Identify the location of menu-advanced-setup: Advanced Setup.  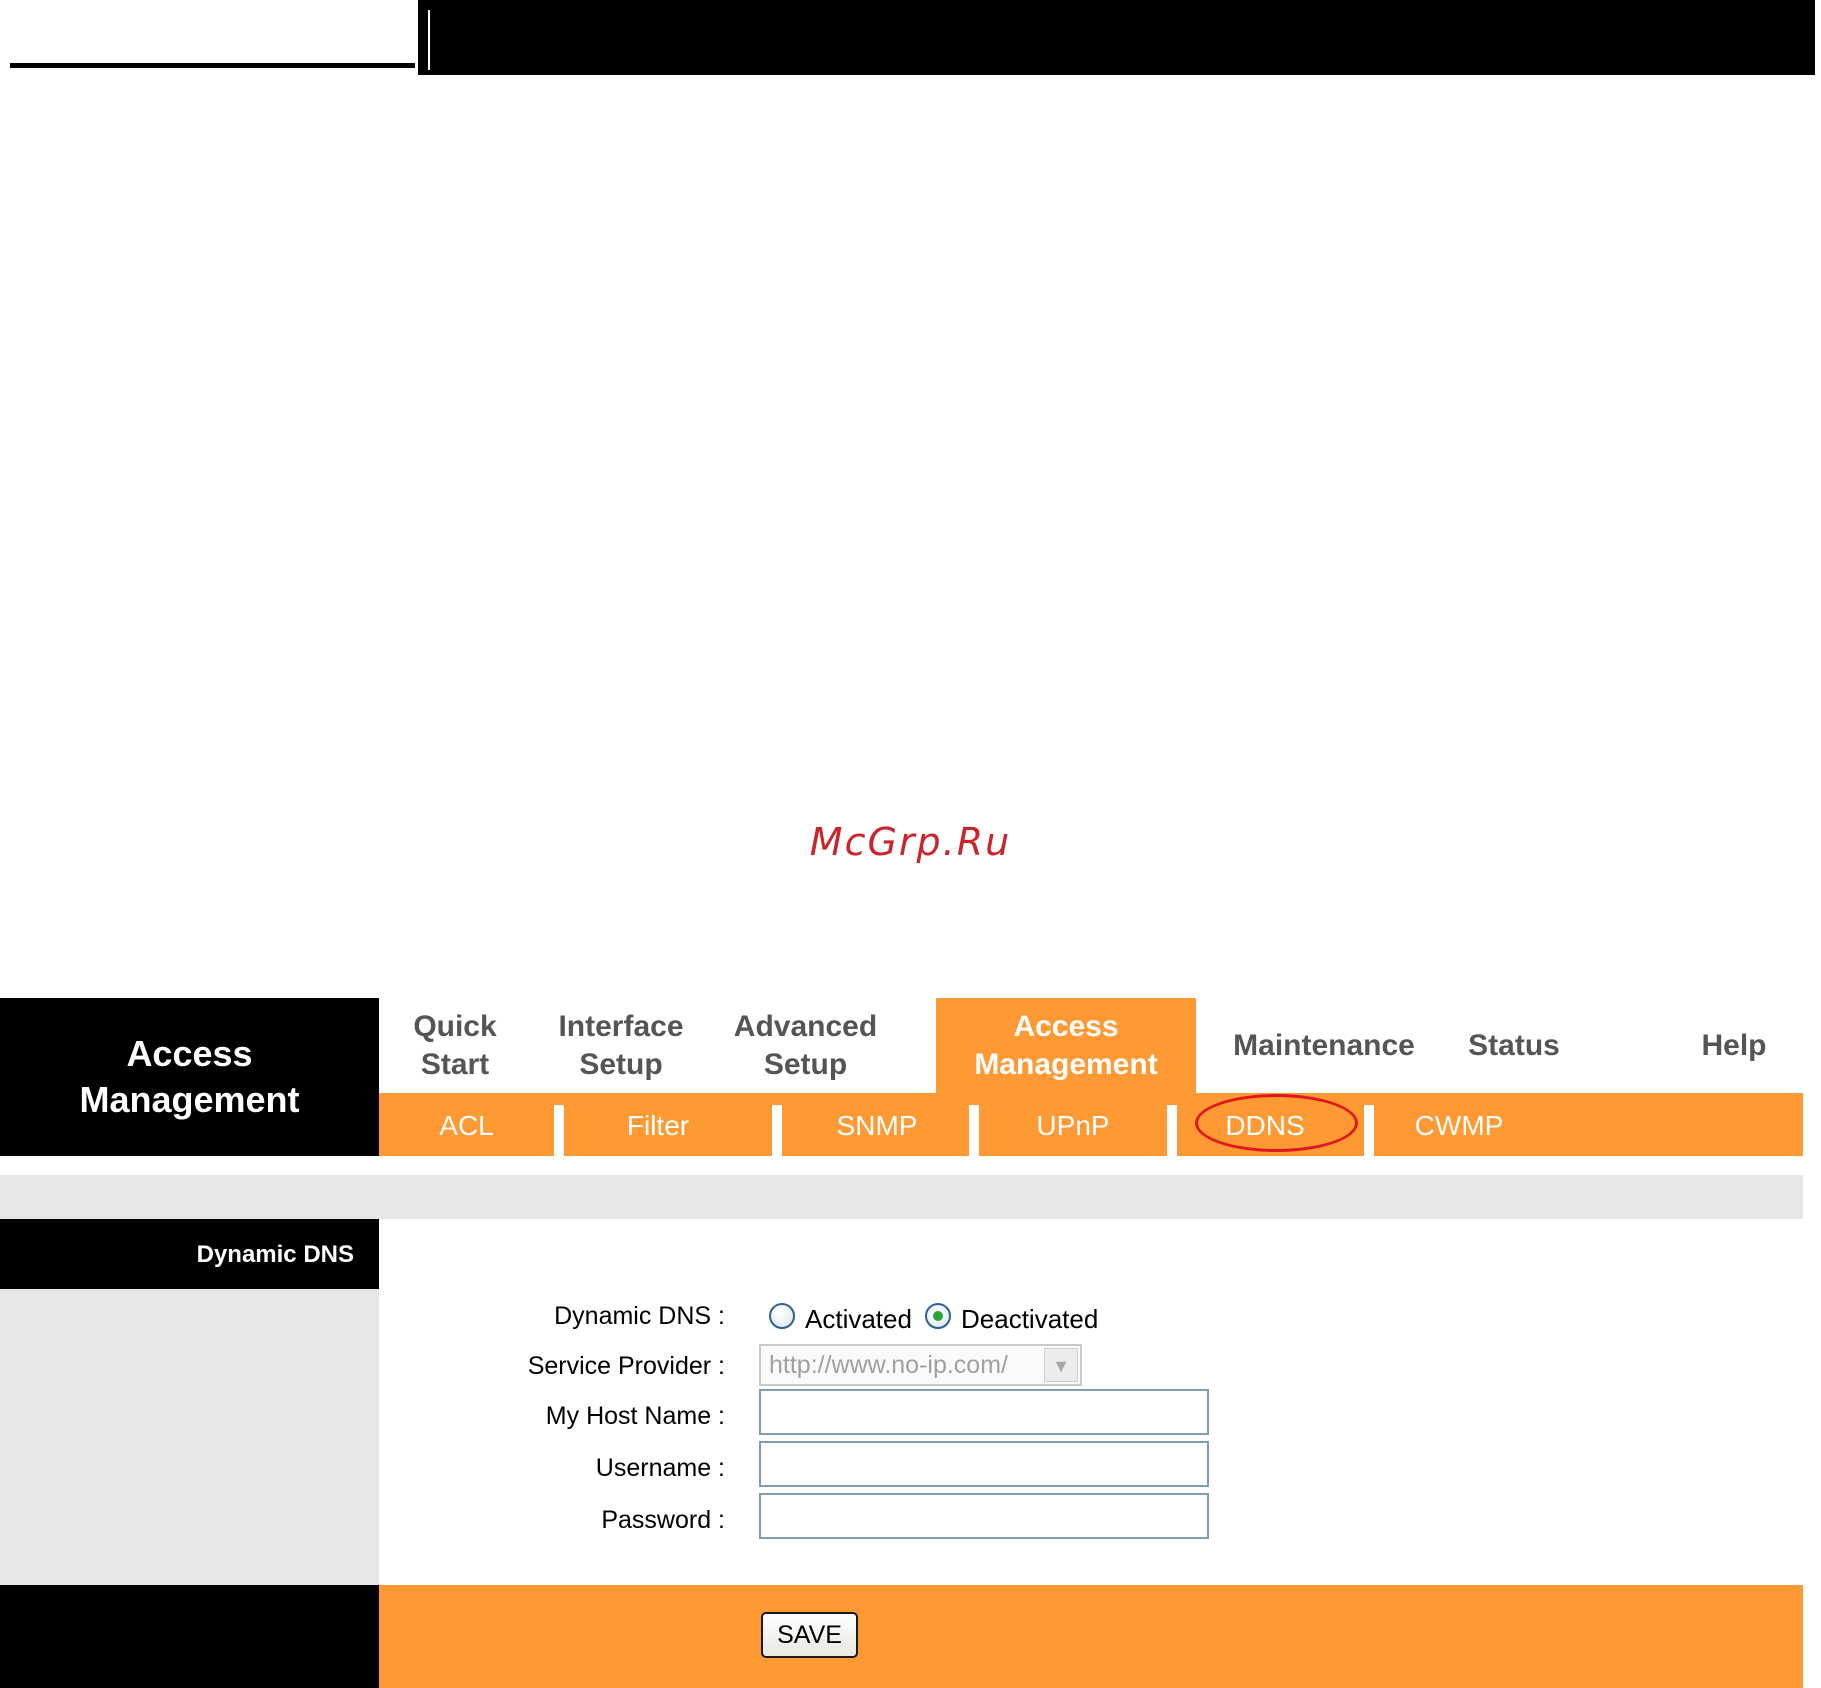
(805, 1045).